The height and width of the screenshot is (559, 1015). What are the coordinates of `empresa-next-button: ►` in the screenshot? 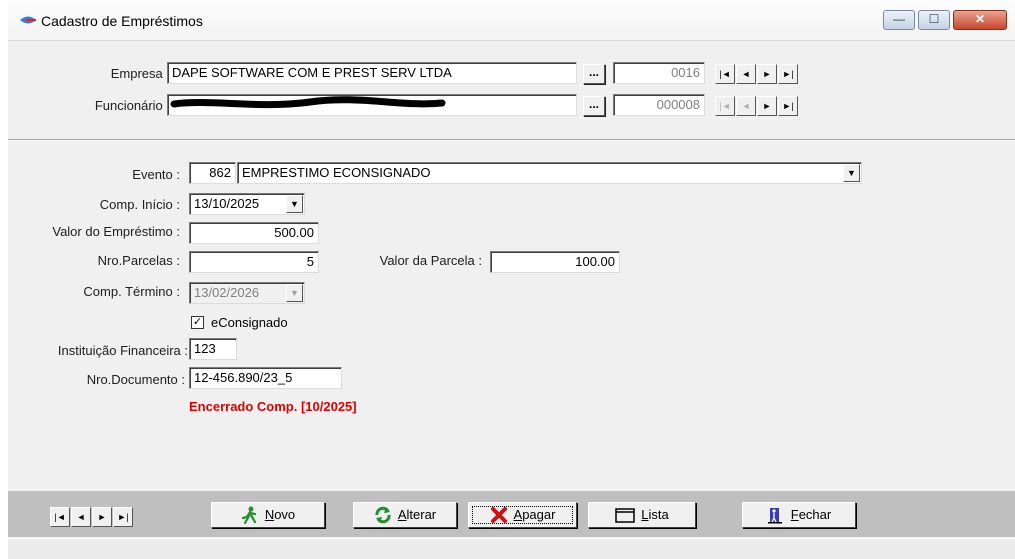 It's located at (767, 74).